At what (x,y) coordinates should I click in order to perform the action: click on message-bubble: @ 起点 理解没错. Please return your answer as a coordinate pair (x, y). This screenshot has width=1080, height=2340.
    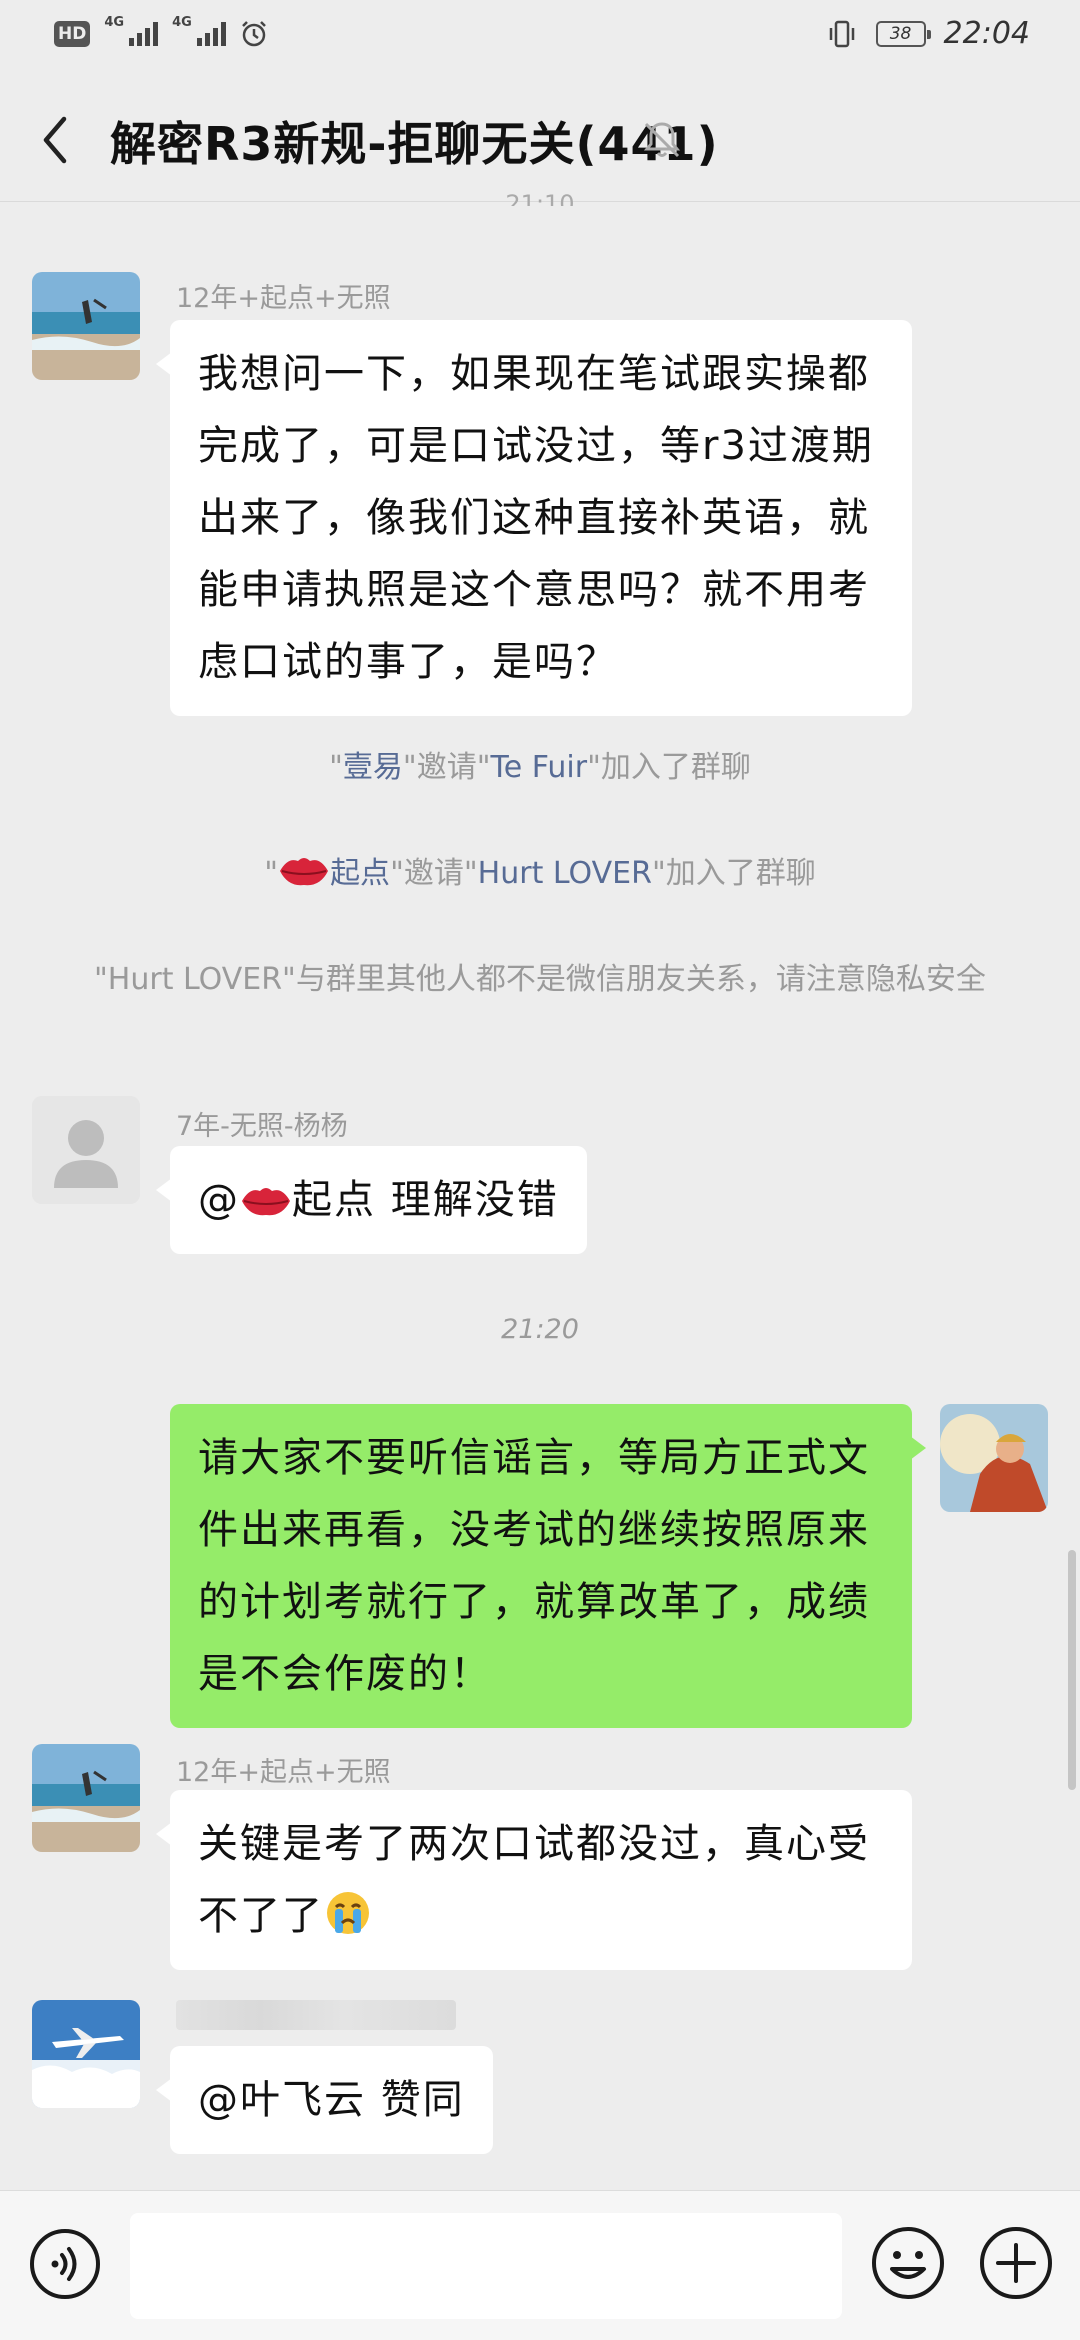
    Looking at the image, I should click on (371, 1200).